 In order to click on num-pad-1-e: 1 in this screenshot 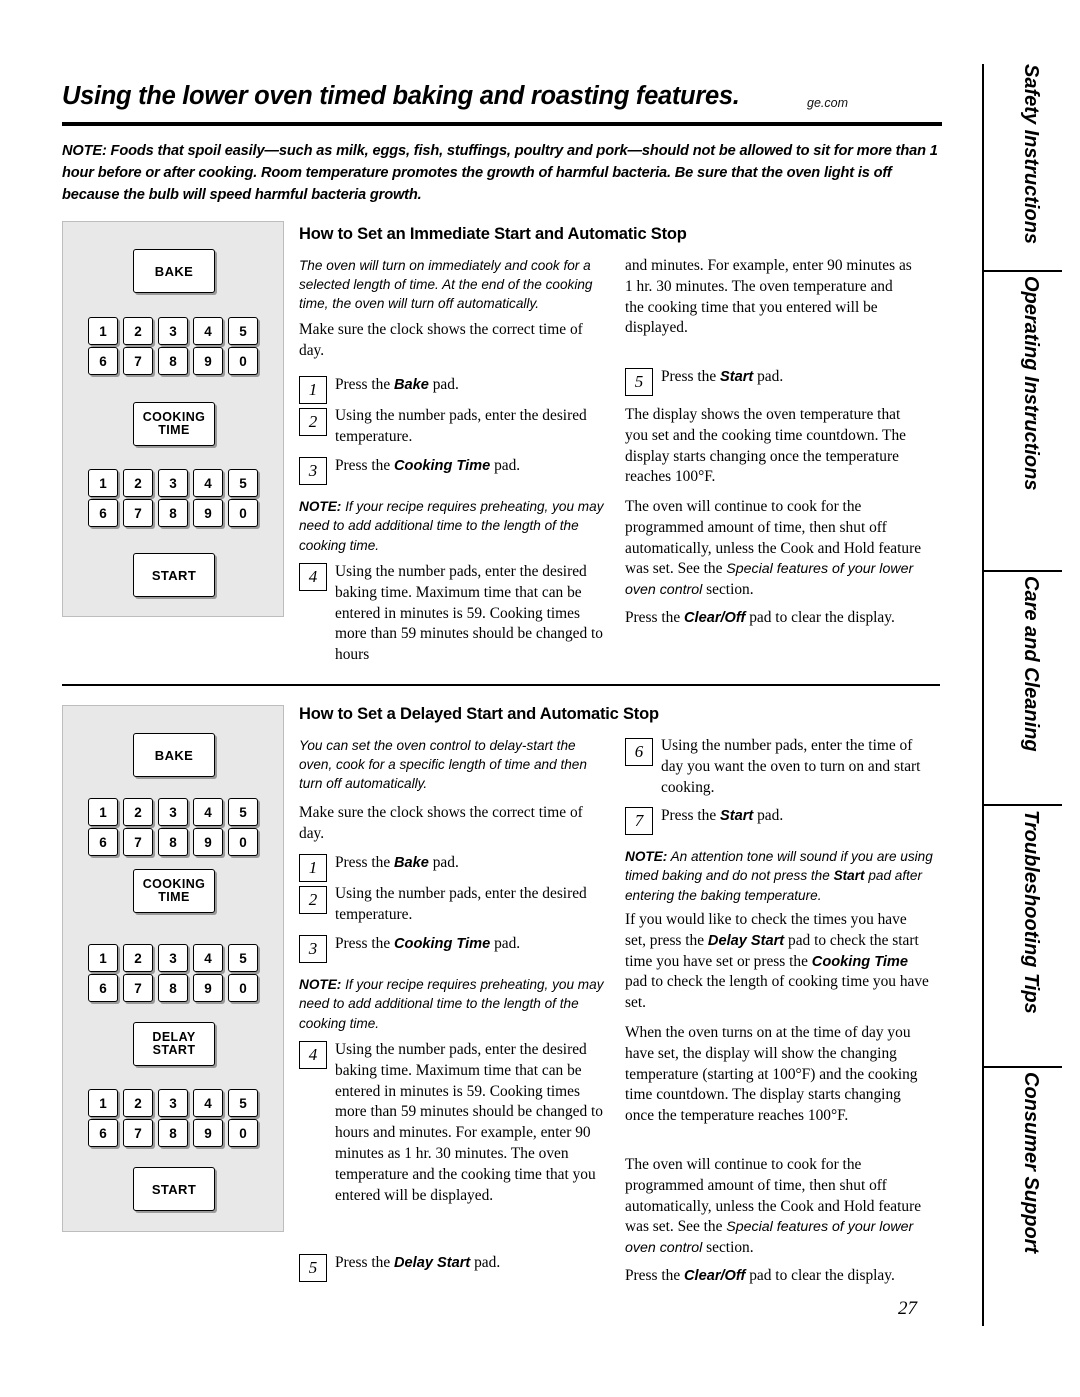, I will do `click(103, 1103)`.